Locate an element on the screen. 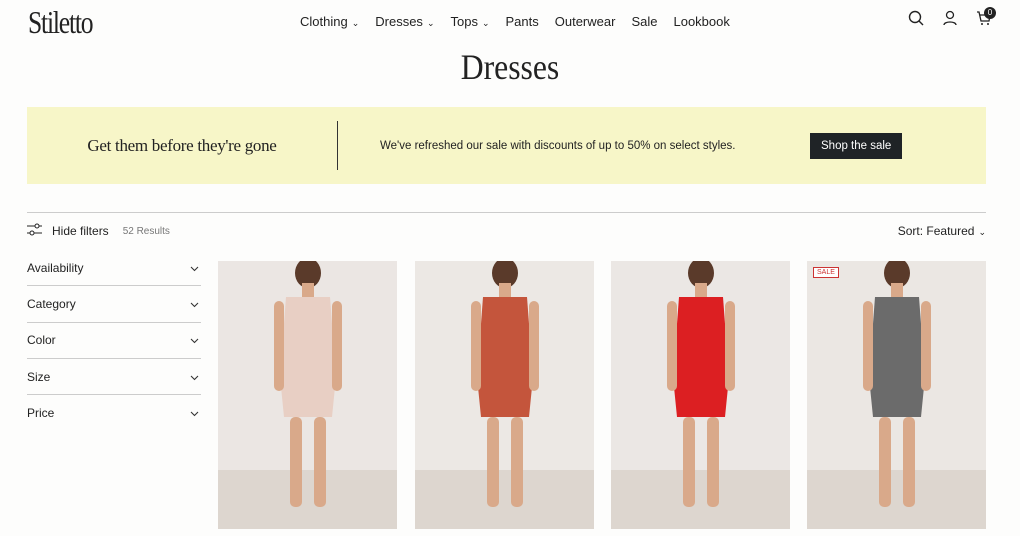 The image size is (1020, 536). cart-icon: 0 is located at coordinates (986, 19).